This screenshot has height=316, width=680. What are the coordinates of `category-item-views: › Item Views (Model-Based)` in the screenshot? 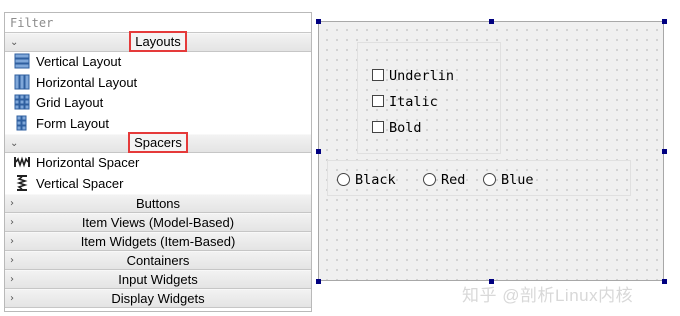 It's located at (158, 222).